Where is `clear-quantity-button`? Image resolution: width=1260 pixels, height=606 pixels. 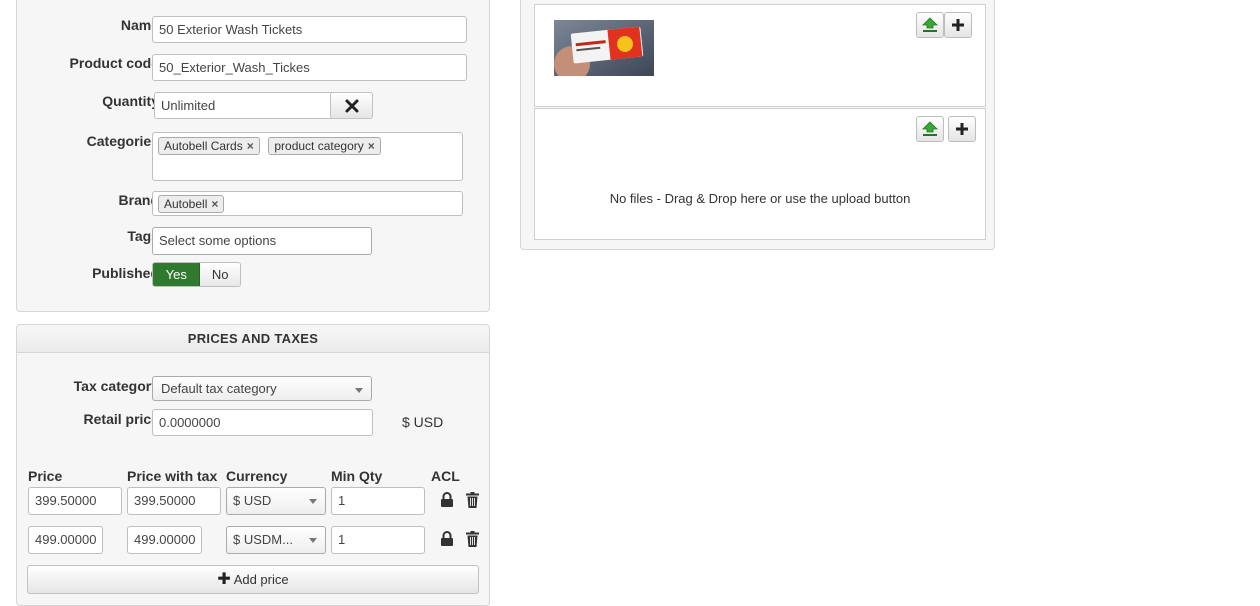 clear-quantity-button is located at coordinates (351, 105).